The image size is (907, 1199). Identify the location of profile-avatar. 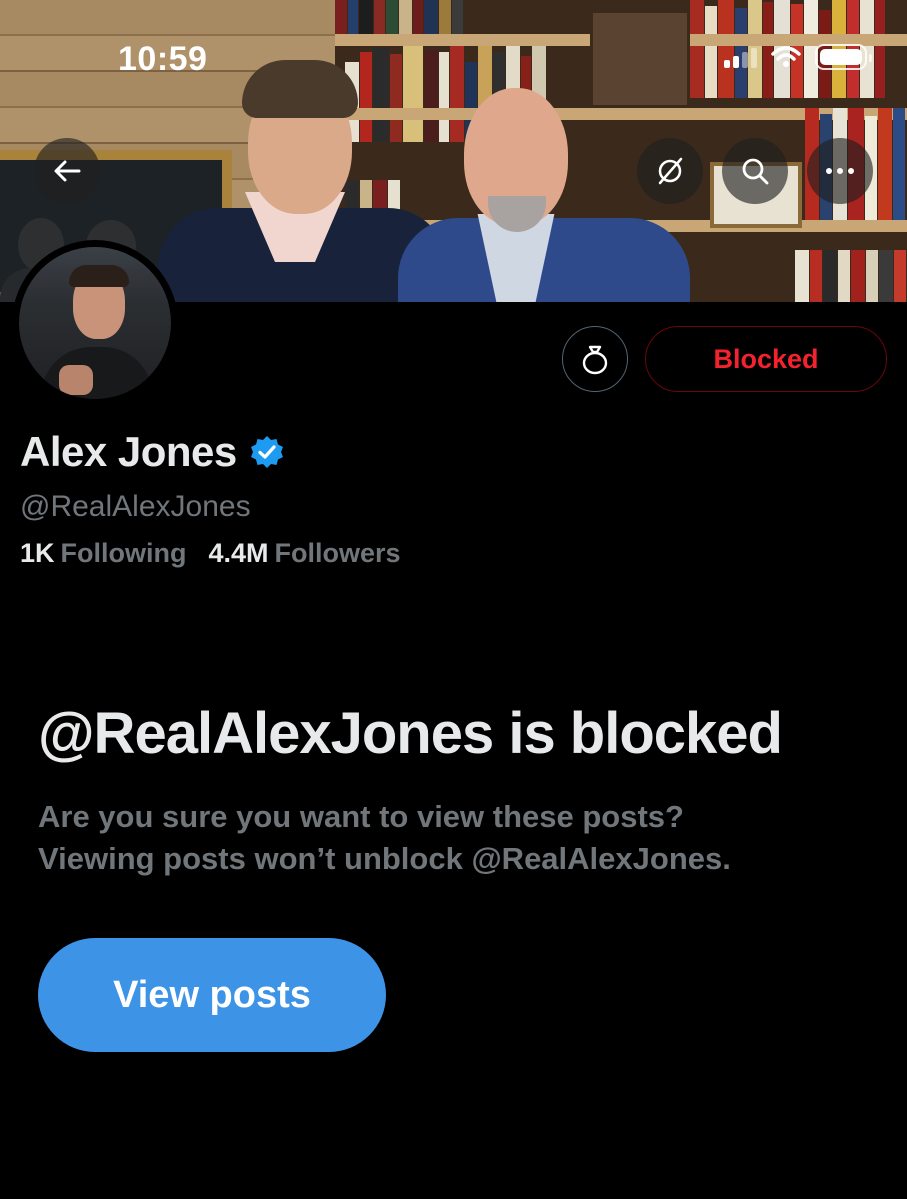
(95, 323).